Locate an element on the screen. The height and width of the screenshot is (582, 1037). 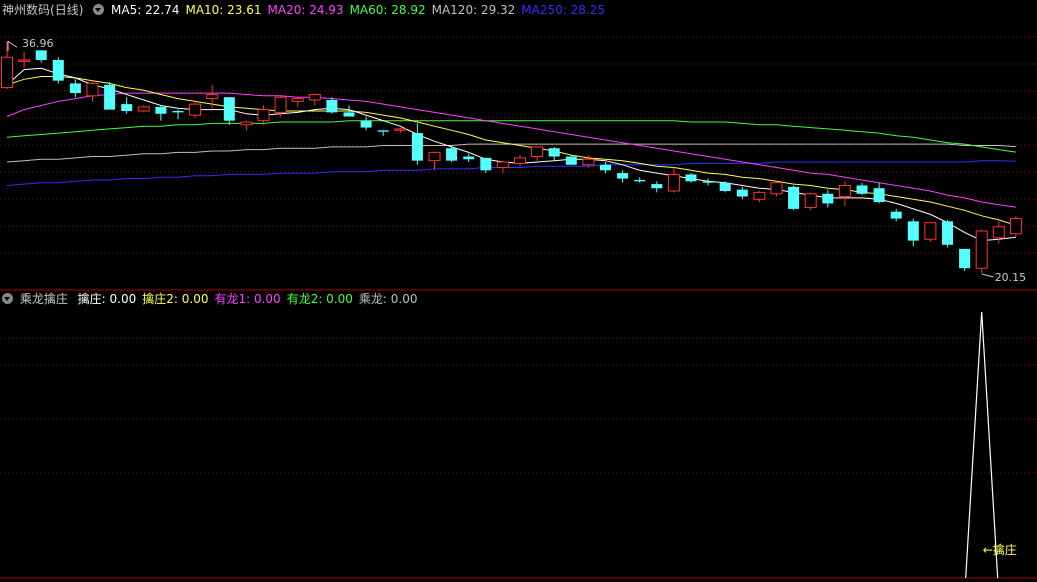
indicator-label-1: 擒庄2: 0.00 is located at coordinates (175, 299).